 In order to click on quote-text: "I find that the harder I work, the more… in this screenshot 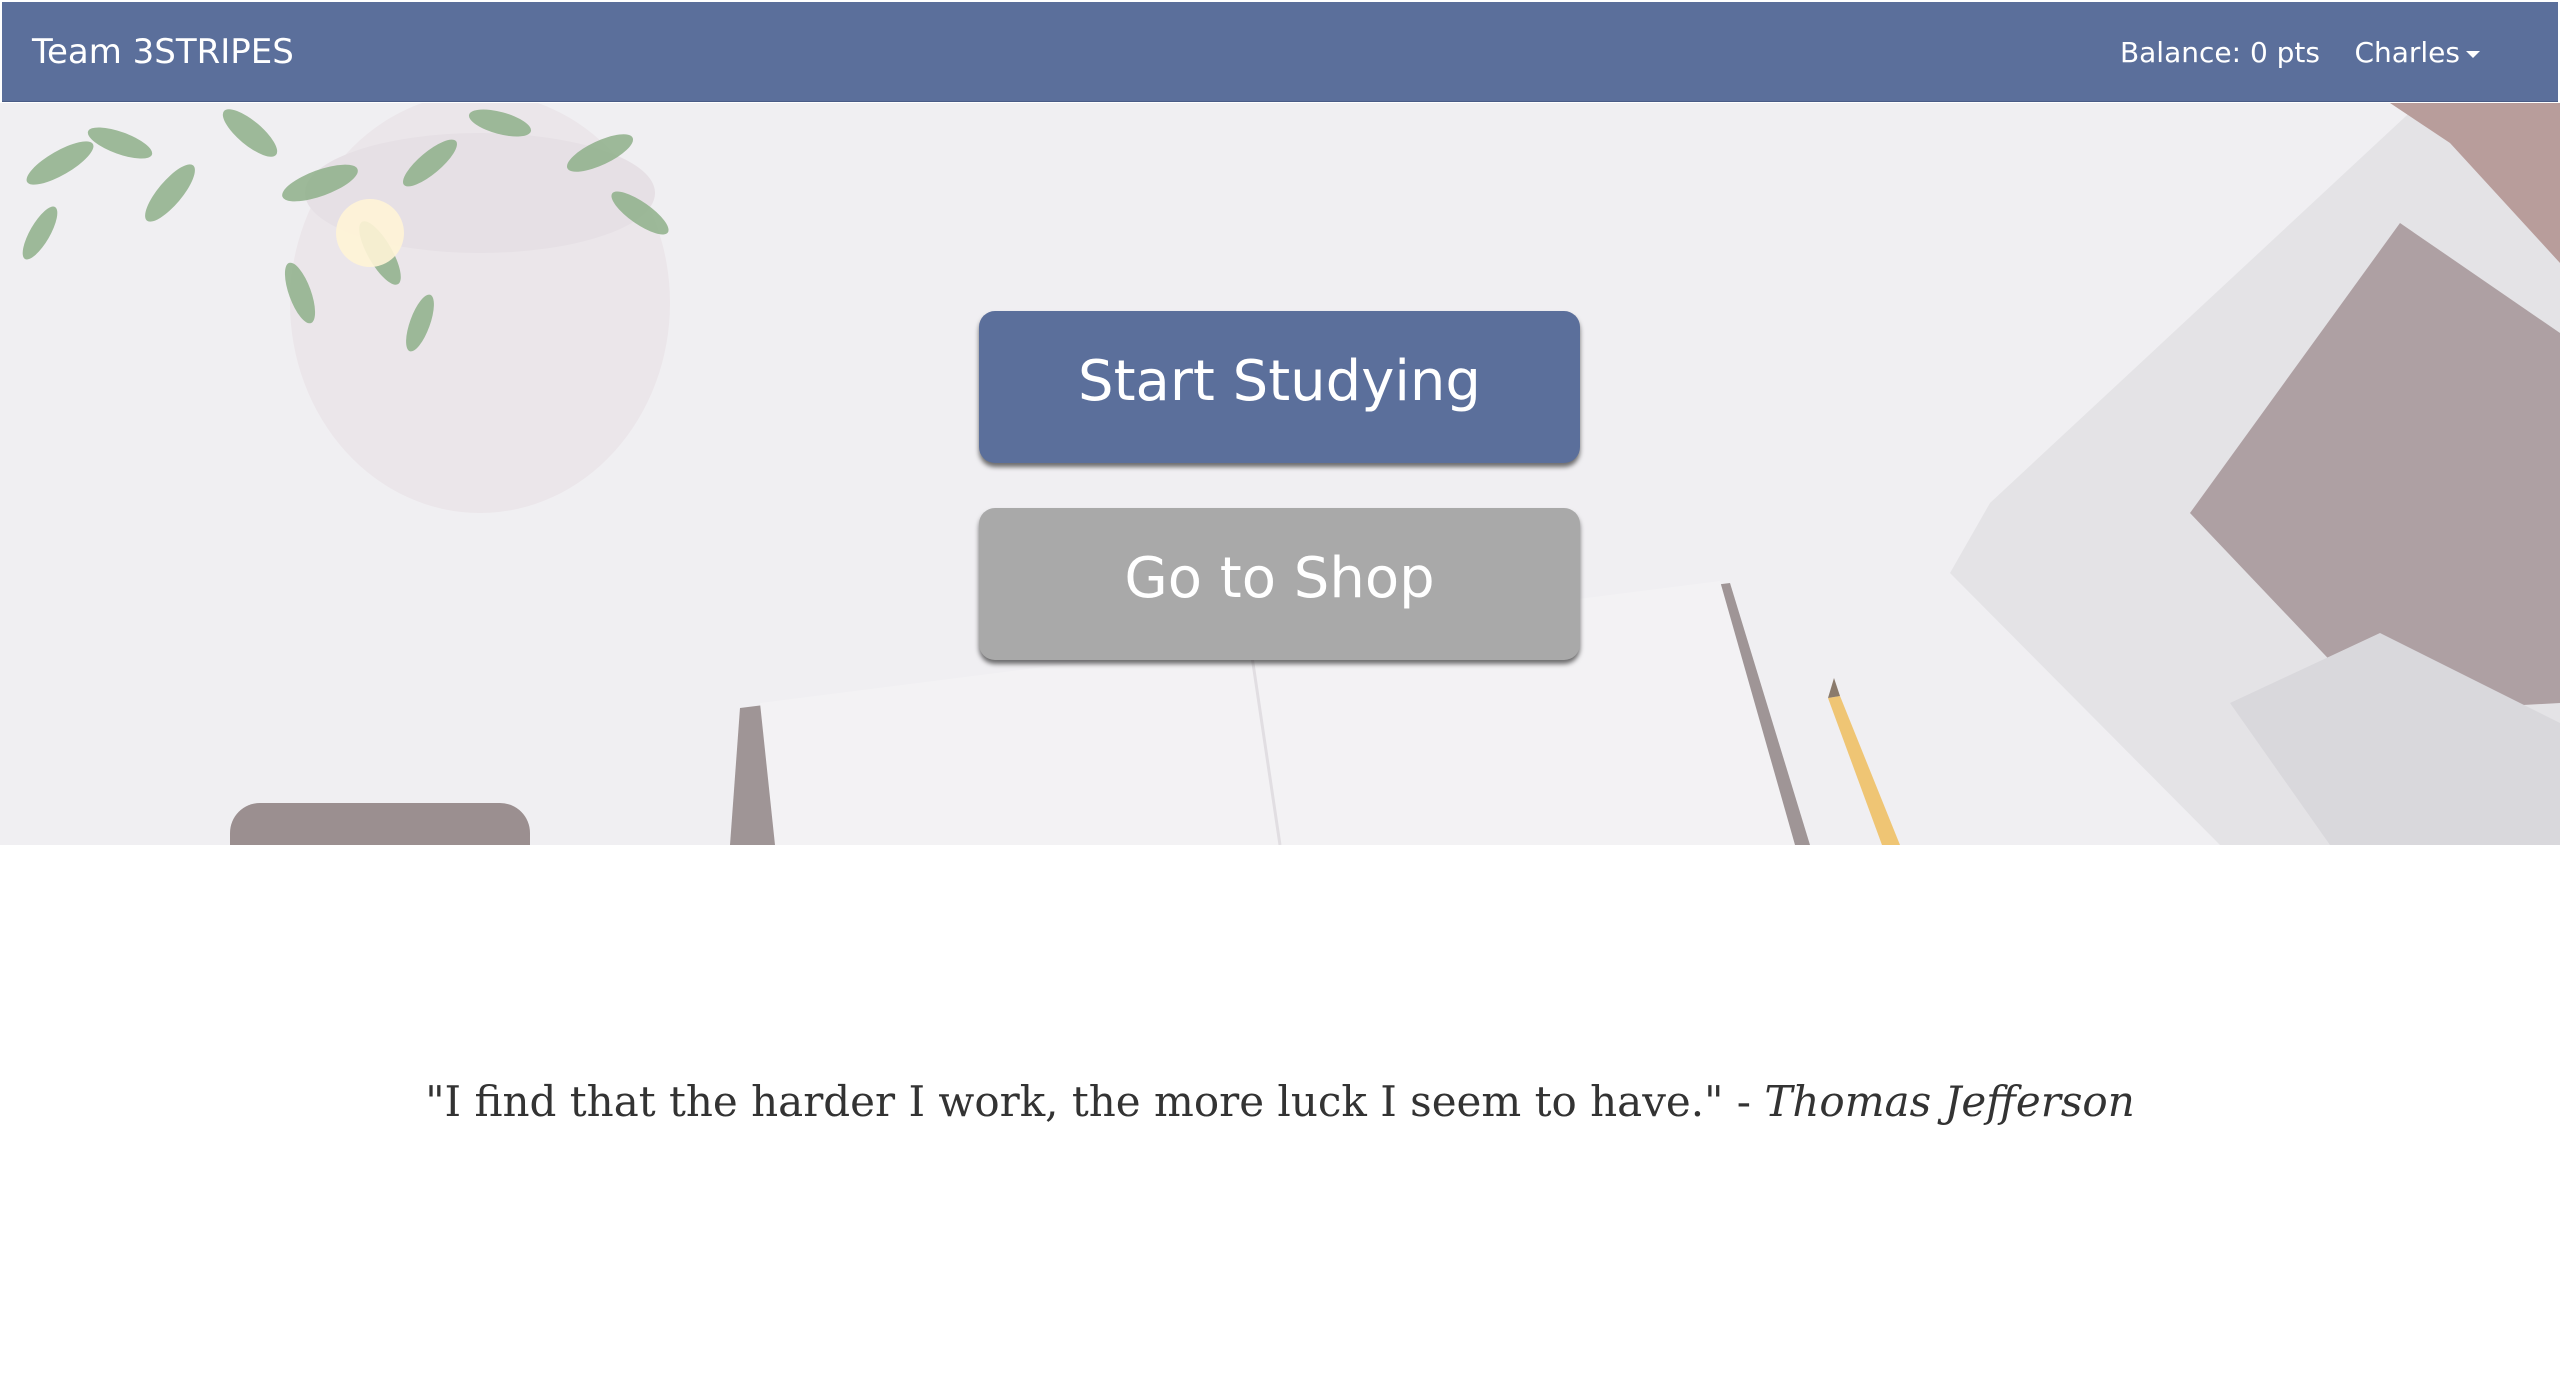, I will do `click(1074, 1101)`.